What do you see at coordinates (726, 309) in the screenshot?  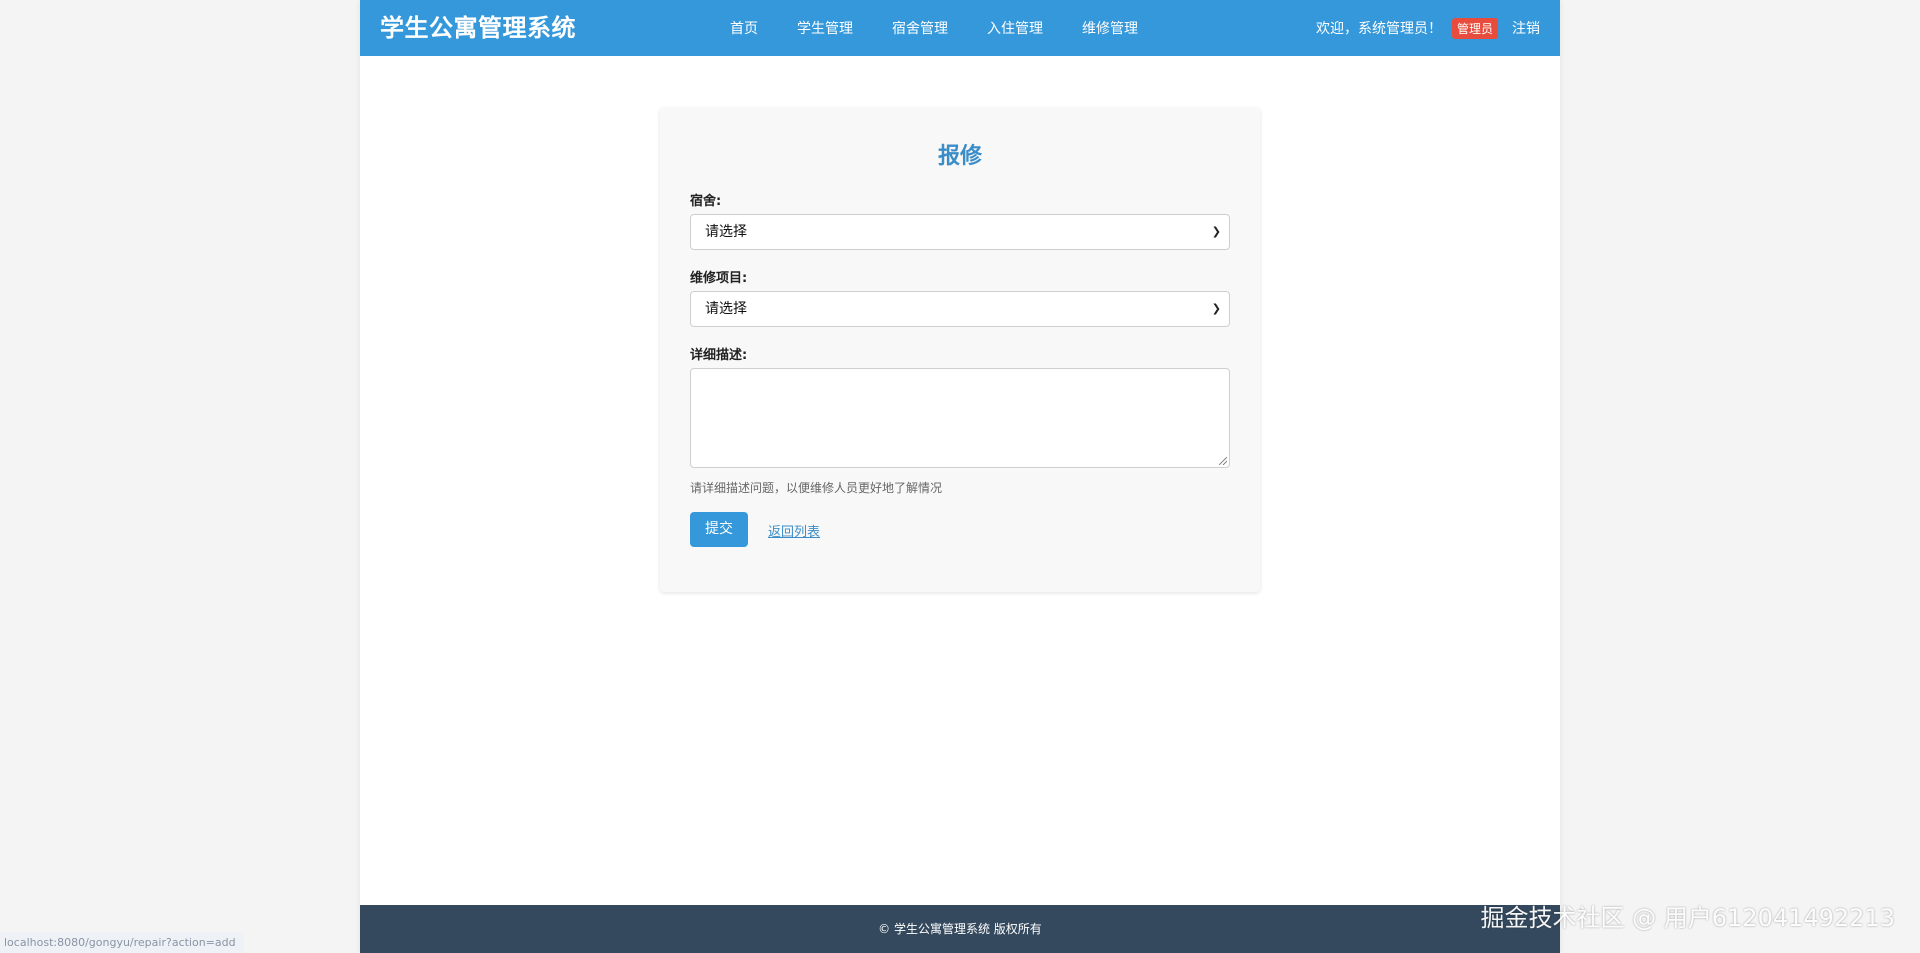 I see `repair-item-select-value: 请选择` at bounding box center [726, 309].